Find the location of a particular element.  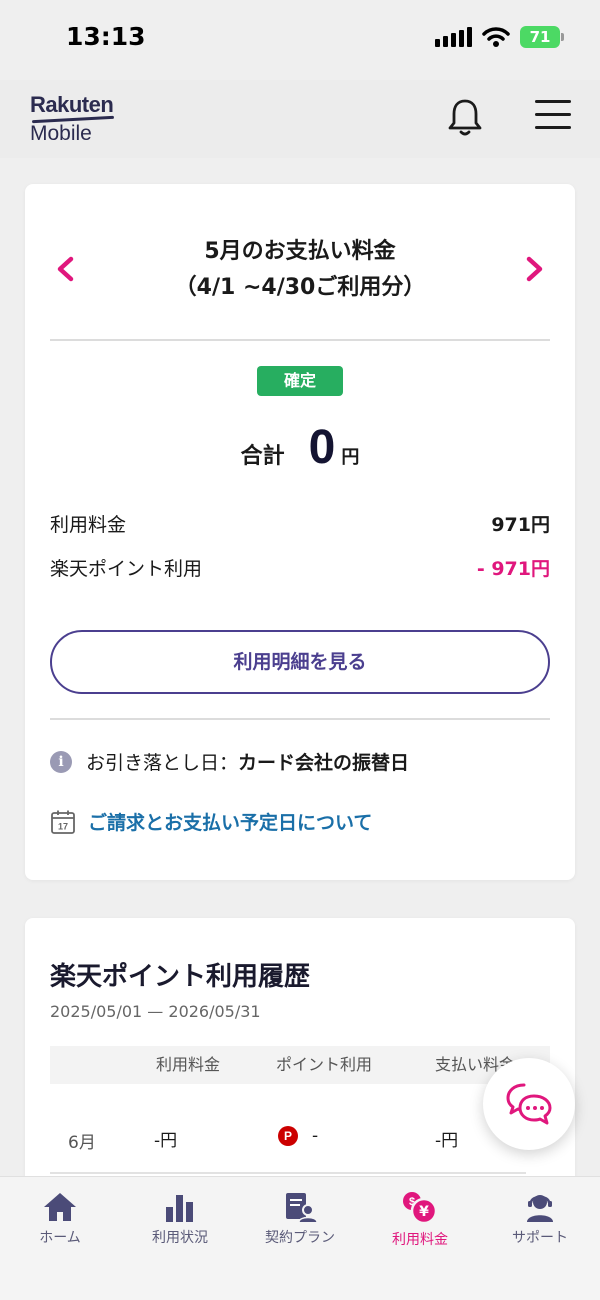

withdrawal-label: お引き落とし日： is located at coordinates (162, 763).